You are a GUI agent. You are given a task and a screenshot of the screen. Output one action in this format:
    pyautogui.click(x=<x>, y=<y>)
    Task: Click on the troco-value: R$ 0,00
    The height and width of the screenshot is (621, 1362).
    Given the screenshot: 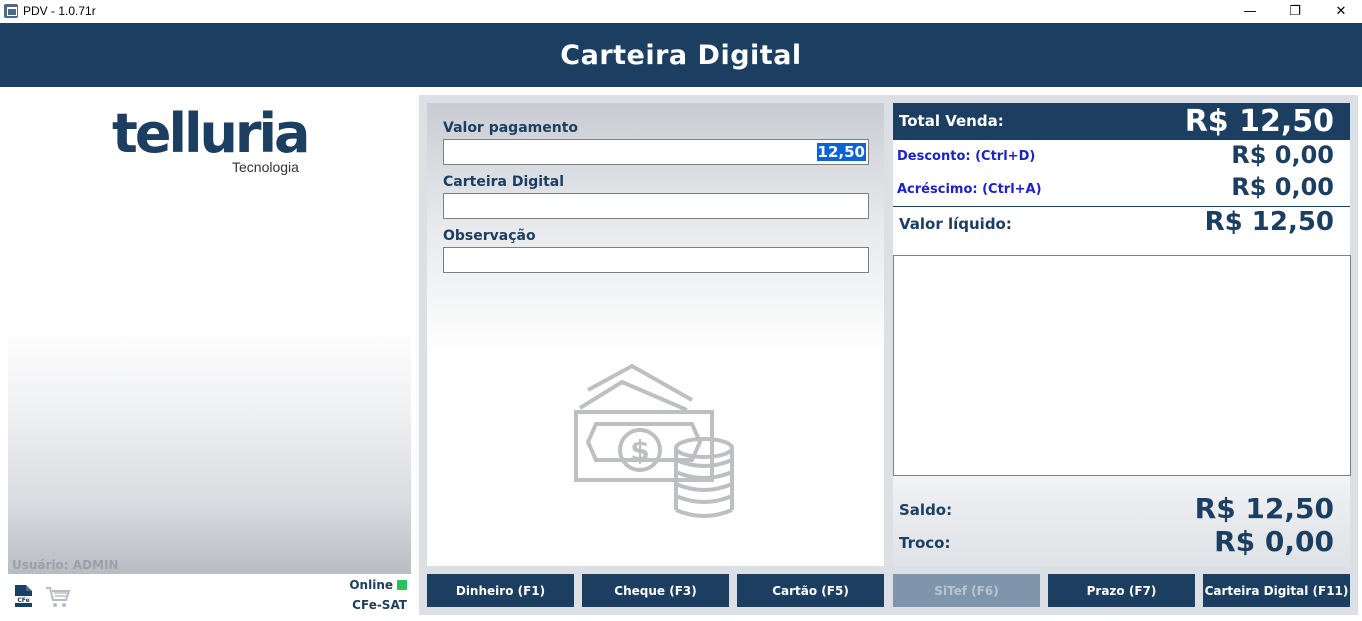 What is the action you would take?
    pyautogui.click(x=1274, y=541)
    